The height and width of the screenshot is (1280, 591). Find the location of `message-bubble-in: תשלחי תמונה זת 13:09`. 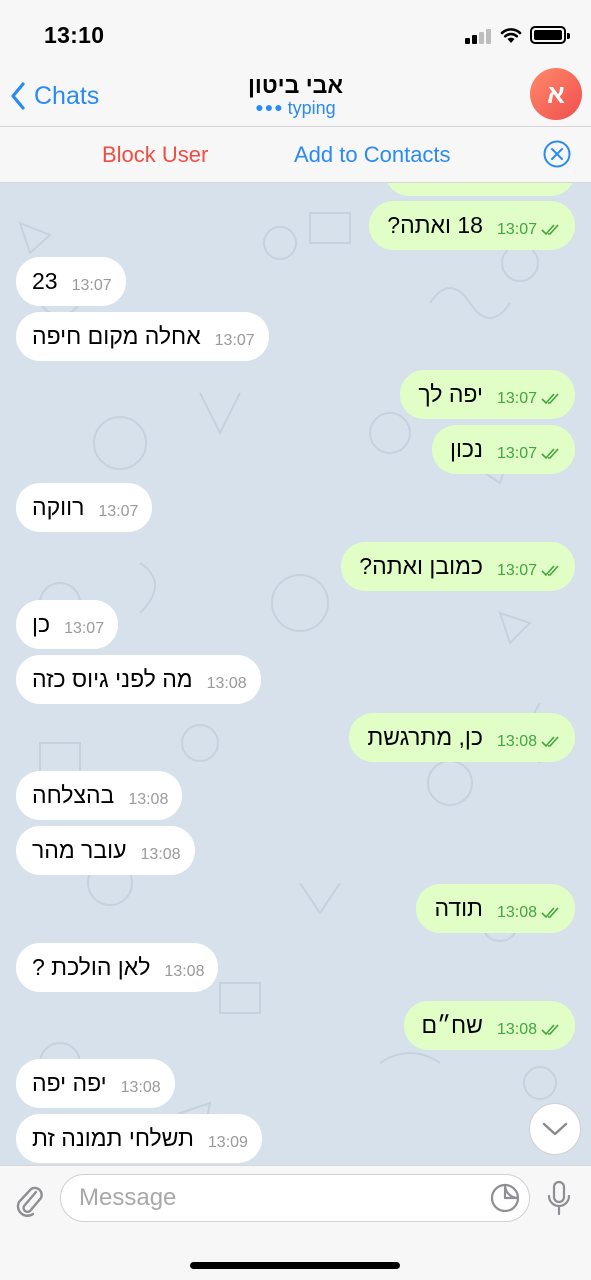

message-bubble-in: תשלחי תמונה זת 13:09 is located at coordinates (139, 1138).